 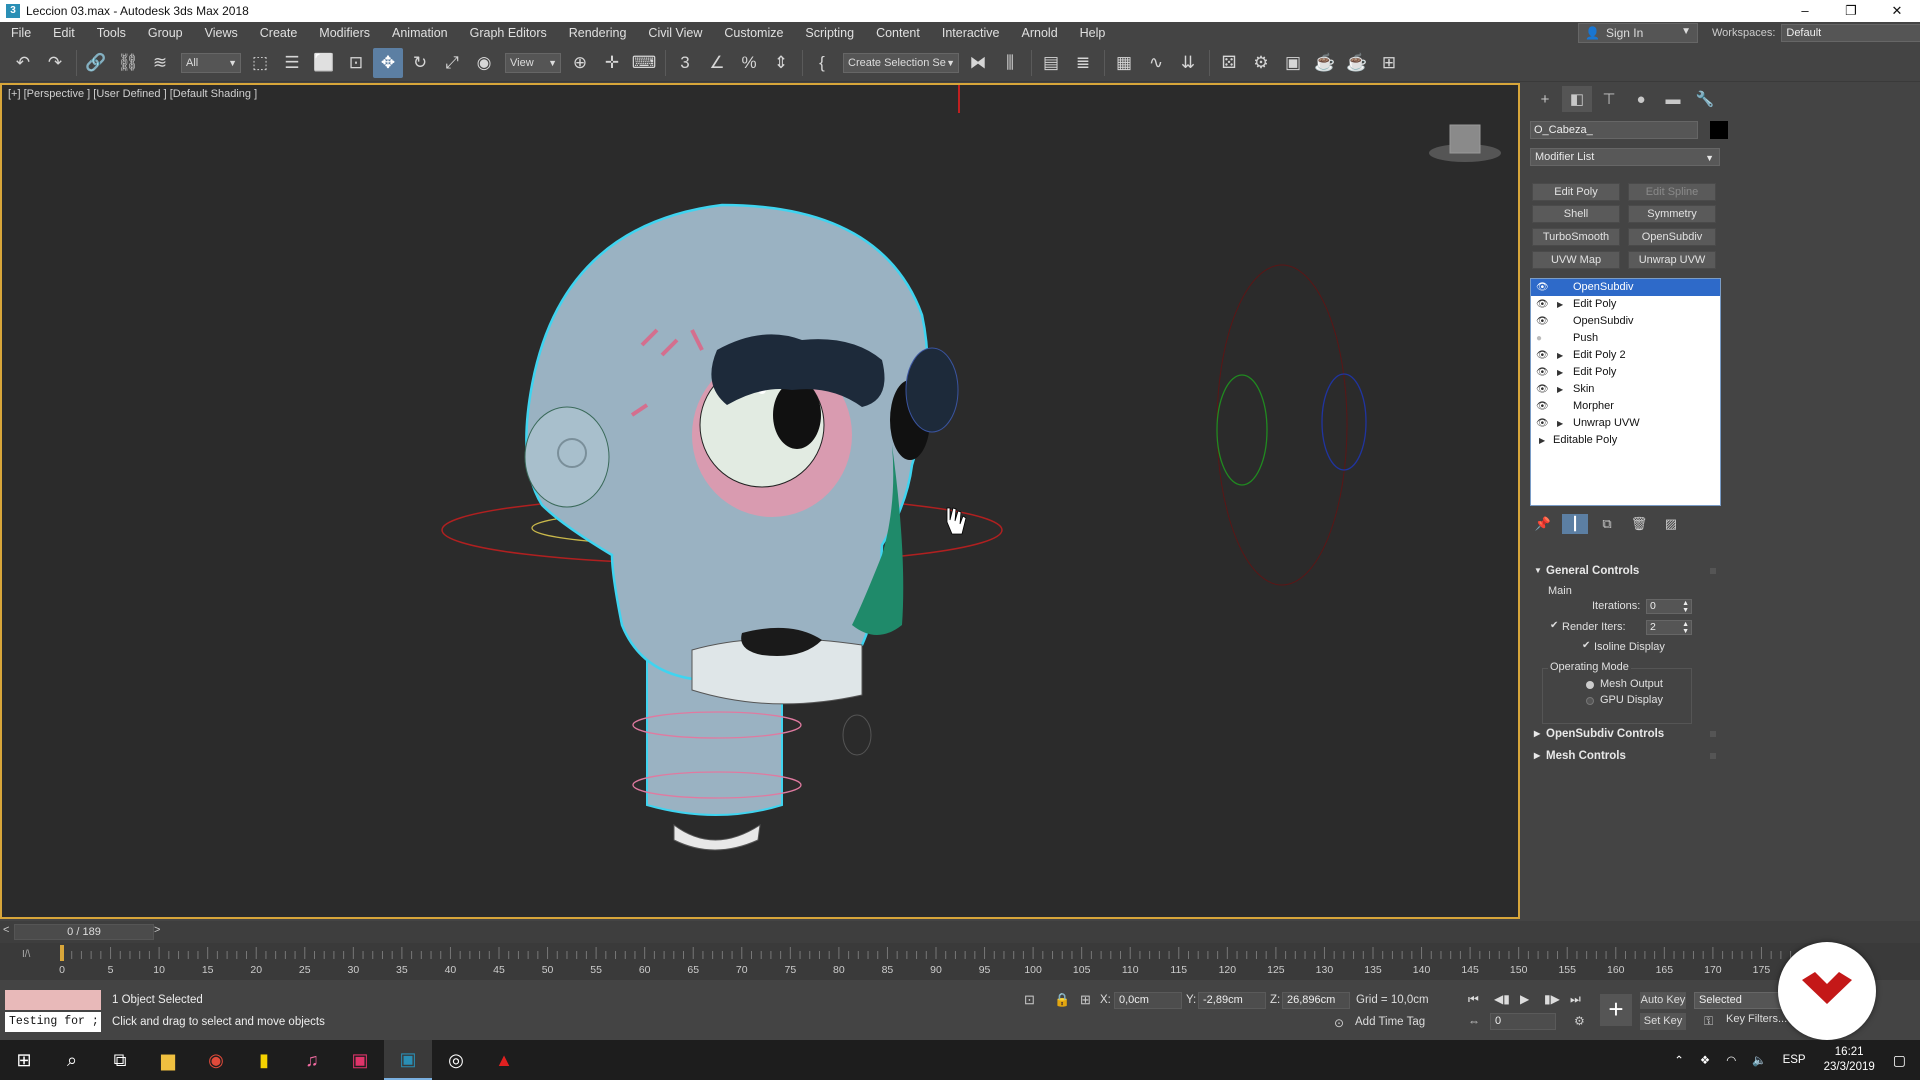 I want to click on schematic-view-icon: ⇊, so click(x=1188, y=63).